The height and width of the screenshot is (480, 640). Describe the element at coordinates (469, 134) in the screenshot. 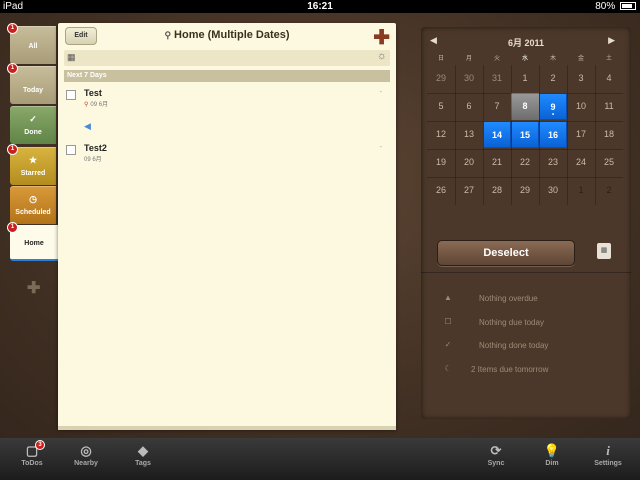

I see `calendar-day: 13` at that location.